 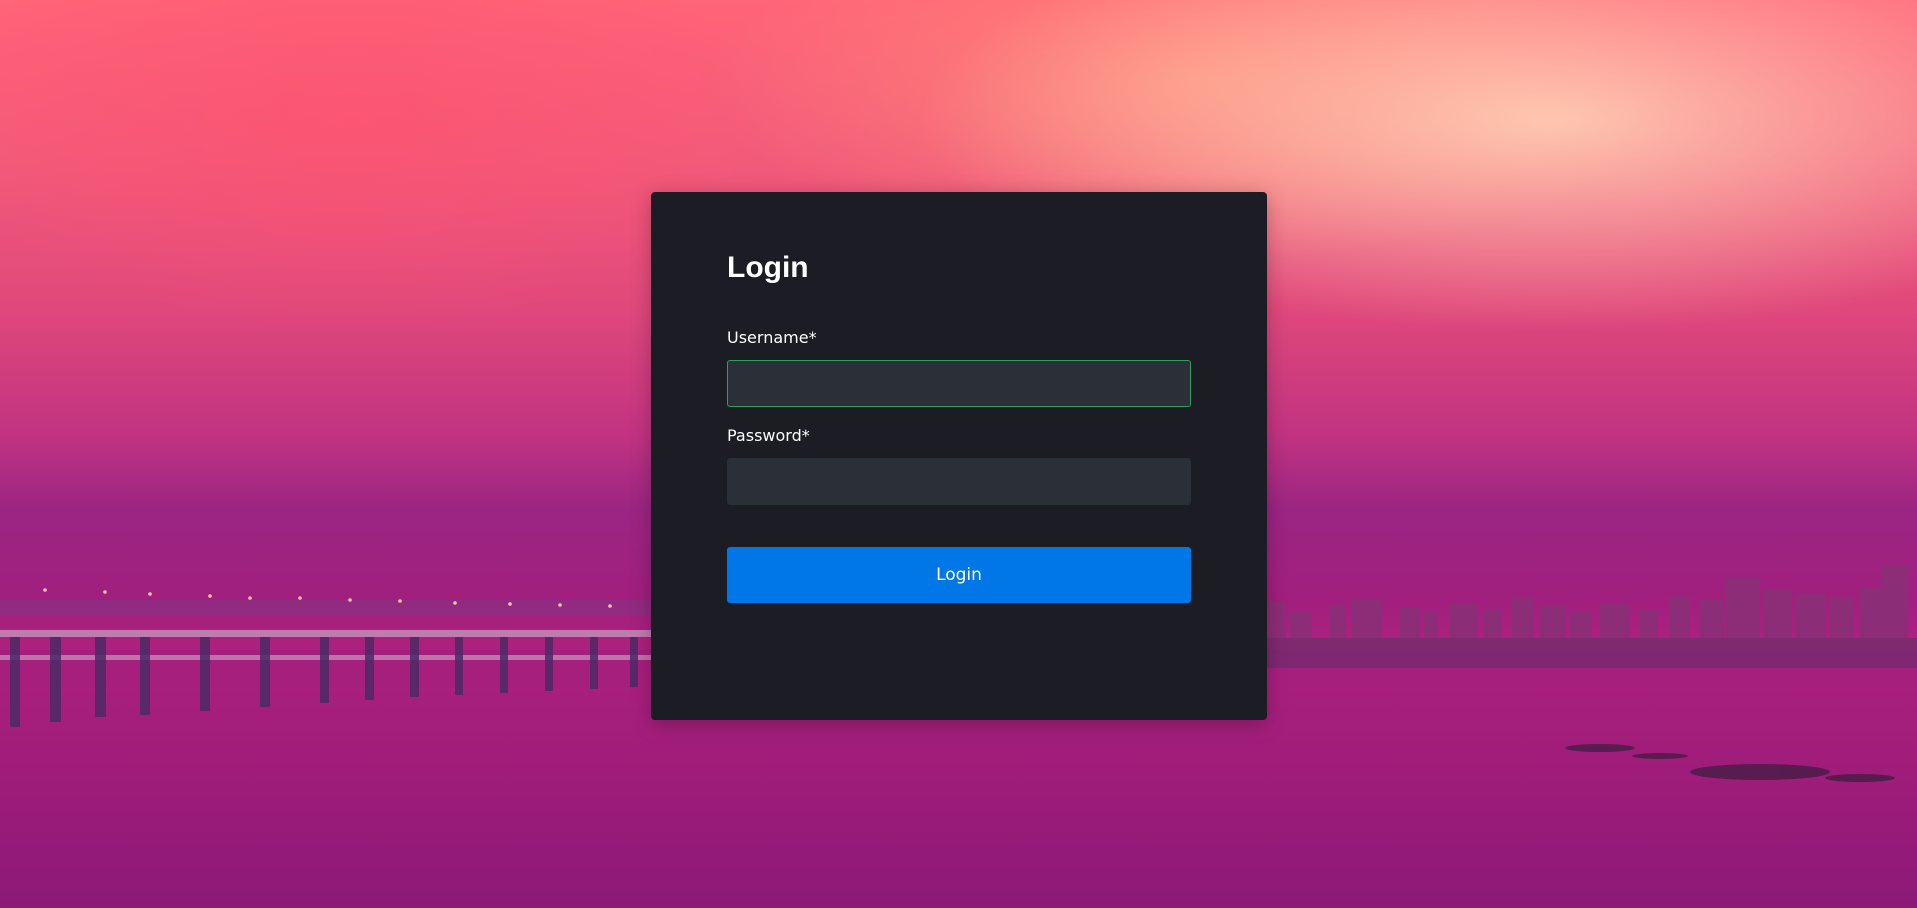 I want to click on password-label: Password*, so click(x=768, y=435).